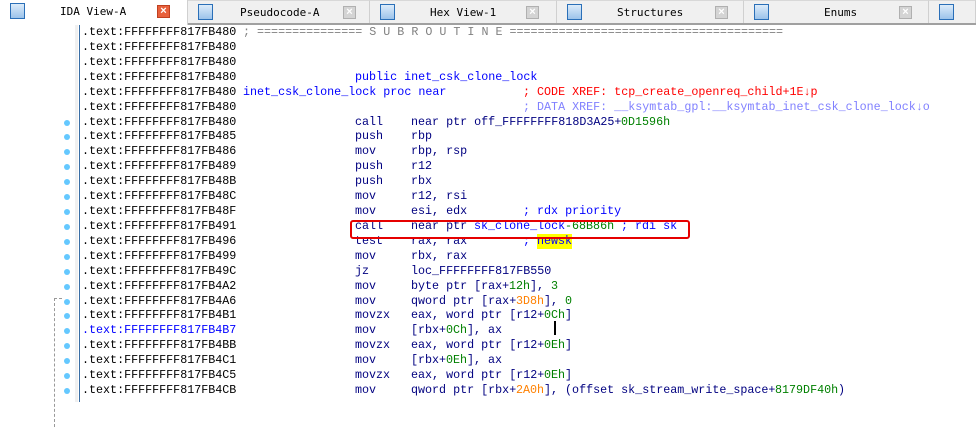 The image size is (976, 427). I want to click on tab-ida-view-a: IDA View-A ×, so click(94, 12).